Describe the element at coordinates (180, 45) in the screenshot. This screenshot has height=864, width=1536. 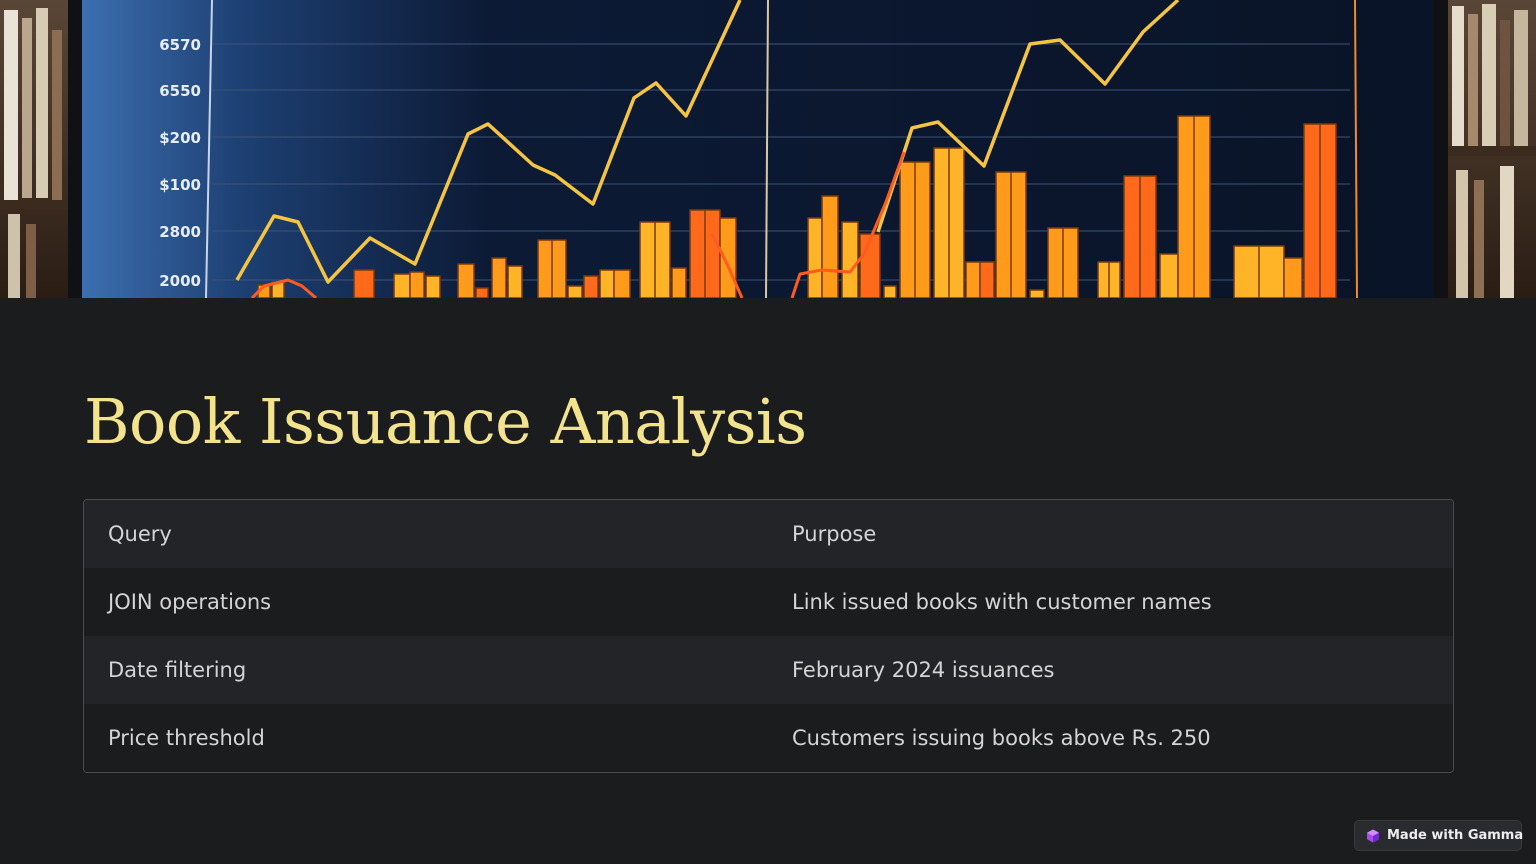
I see `hero-y-tick-label: 6570` at that location.